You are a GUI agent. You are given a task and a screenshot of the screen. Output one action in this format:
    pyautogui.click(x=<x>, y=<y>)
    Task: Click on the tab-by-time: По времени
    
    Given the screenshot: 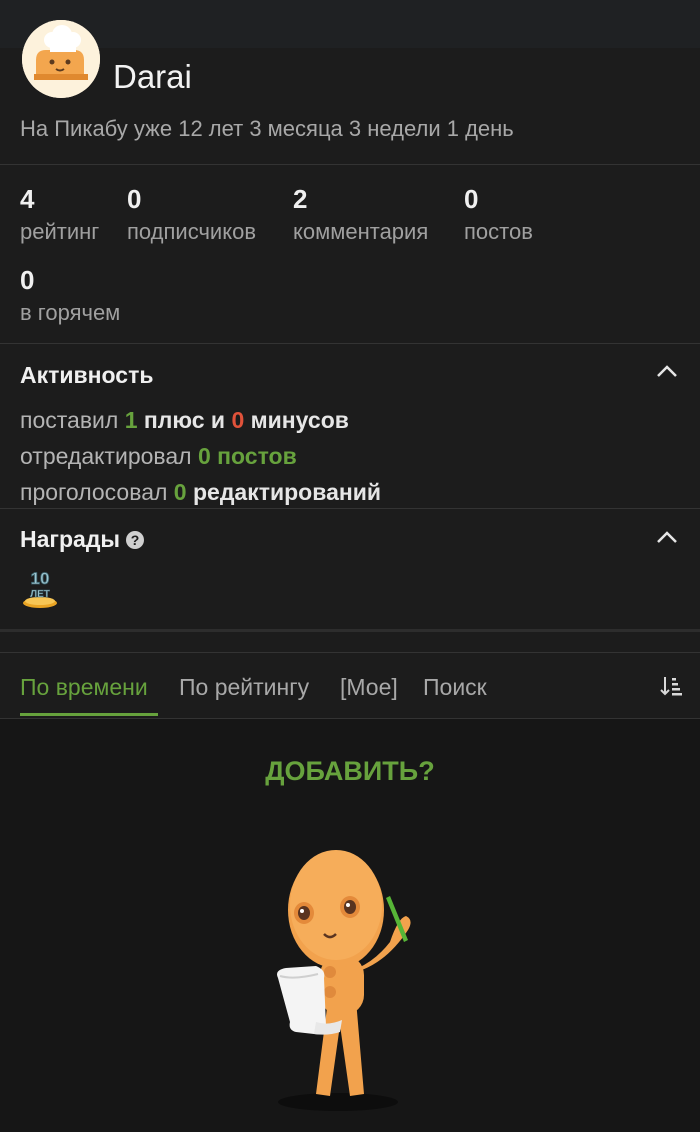 What is the action you would take?
    pyautogui.click(x=84, y=687)
    